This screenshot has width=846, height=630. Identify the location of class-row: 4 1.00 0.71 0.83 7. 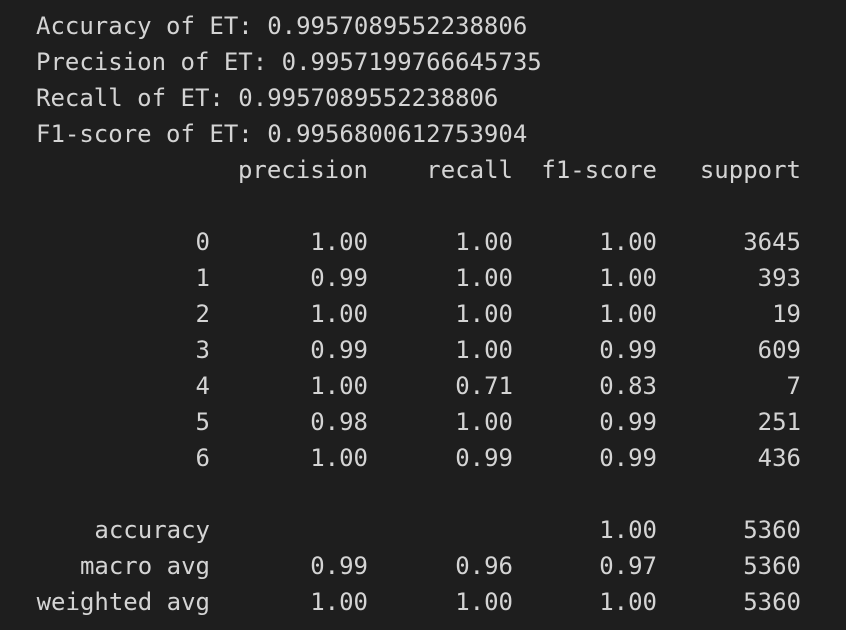
(441, 386).